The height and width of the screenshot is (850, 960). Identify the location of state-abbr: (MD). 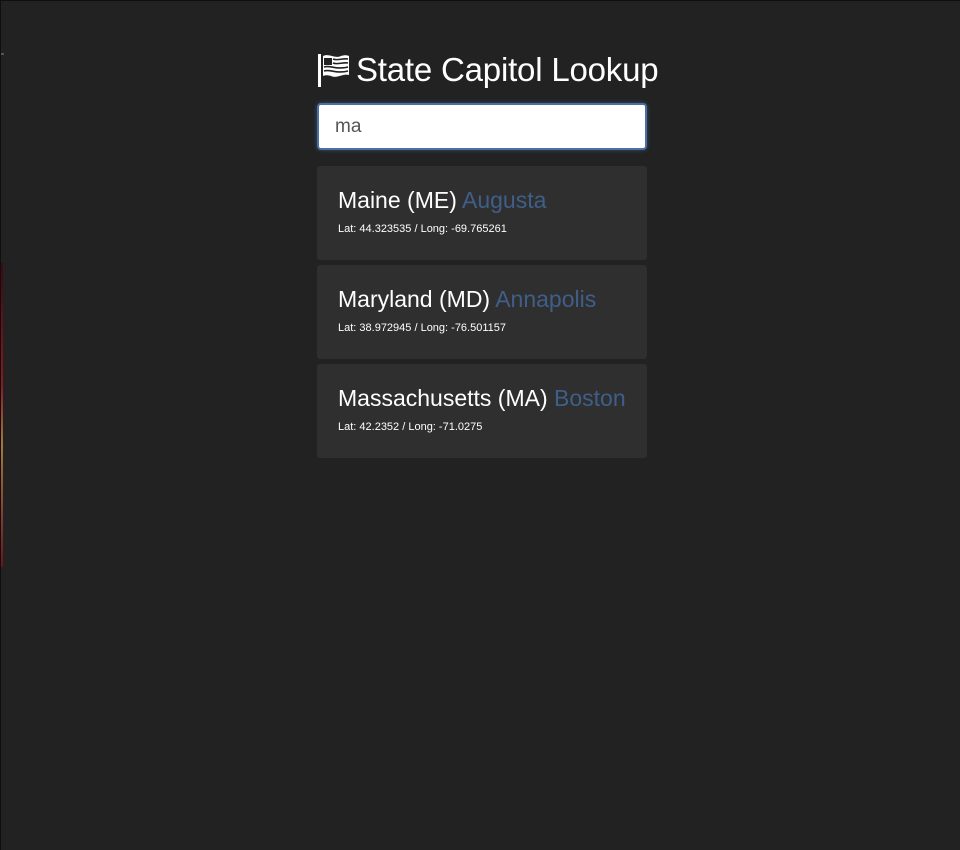
(465, 299).